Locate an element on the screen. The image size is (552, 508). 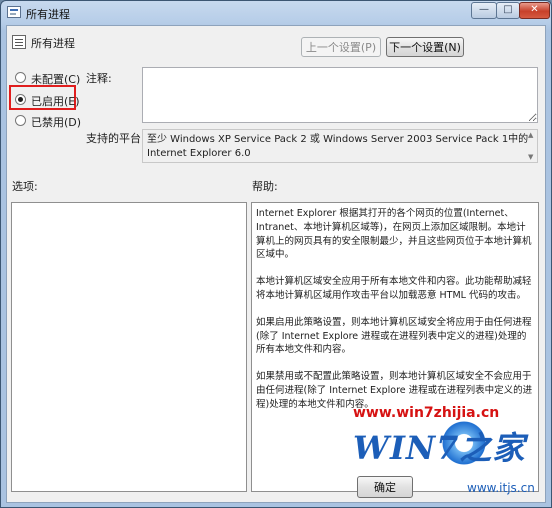
close-button: ✕ is located at coordinates (534, 10).